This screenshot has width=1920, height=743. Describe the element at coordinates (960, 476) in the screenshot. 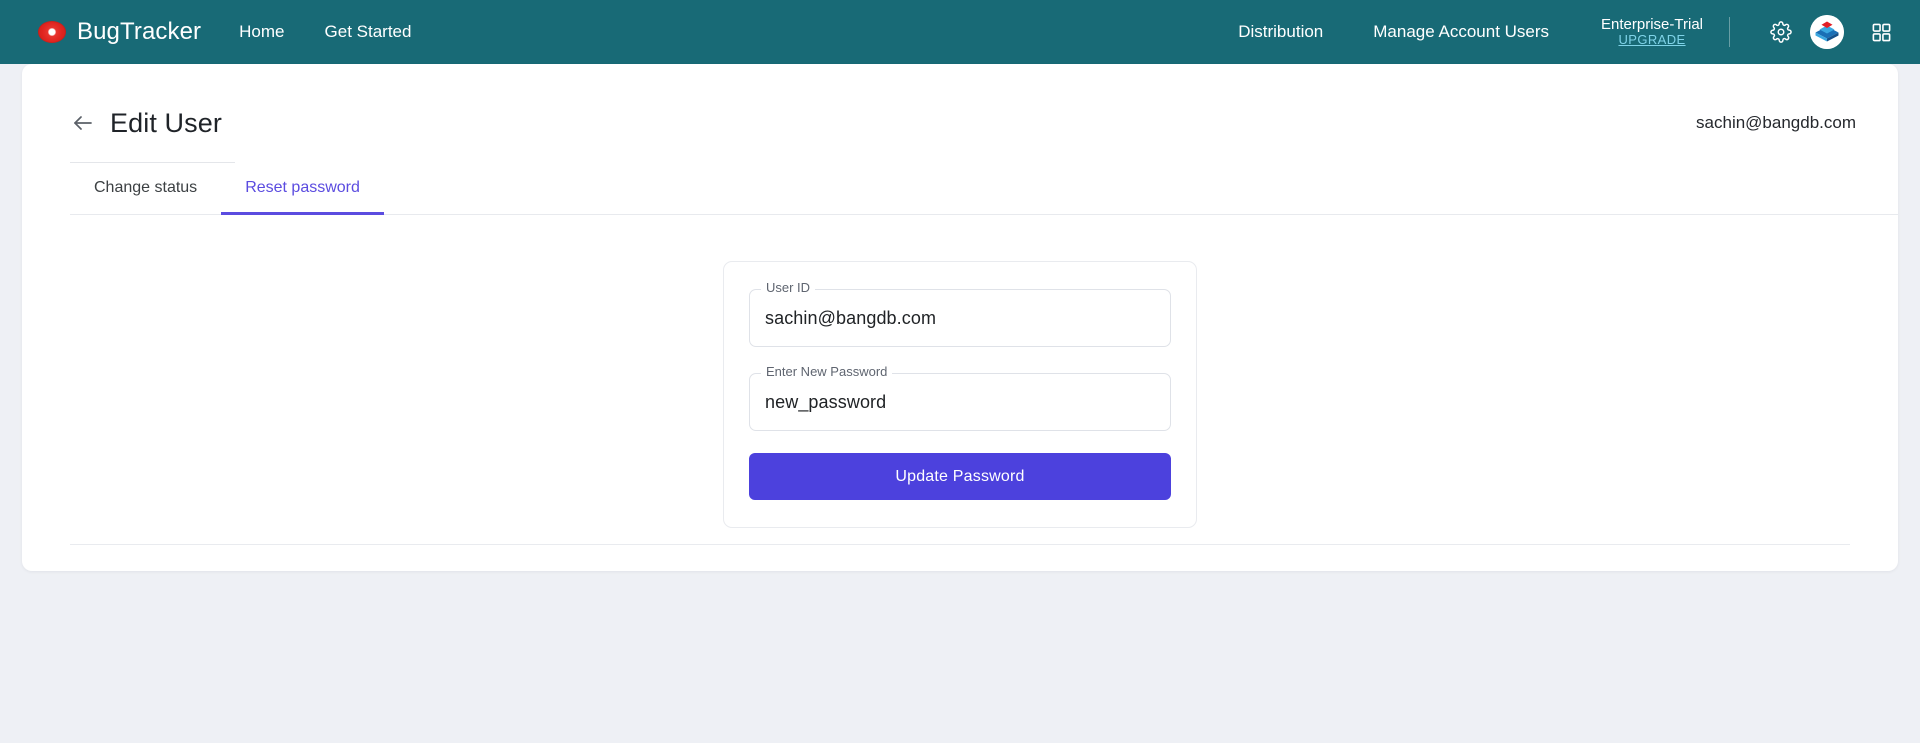

I see `update-password-button: Update Password` at that location.